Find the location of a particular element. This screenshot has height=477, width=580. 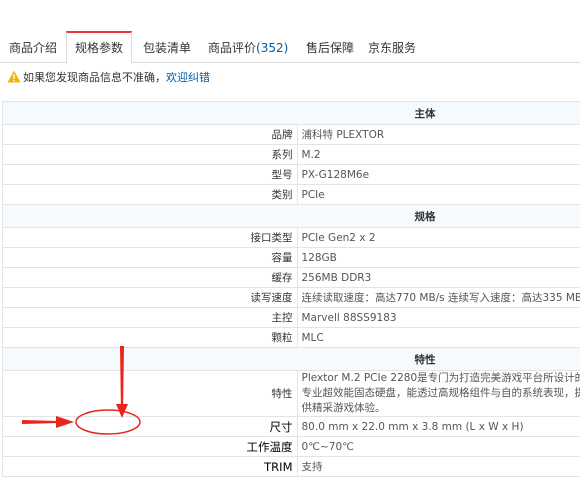

tab-specs: 规格参数 is located at coordinates (99, 47).